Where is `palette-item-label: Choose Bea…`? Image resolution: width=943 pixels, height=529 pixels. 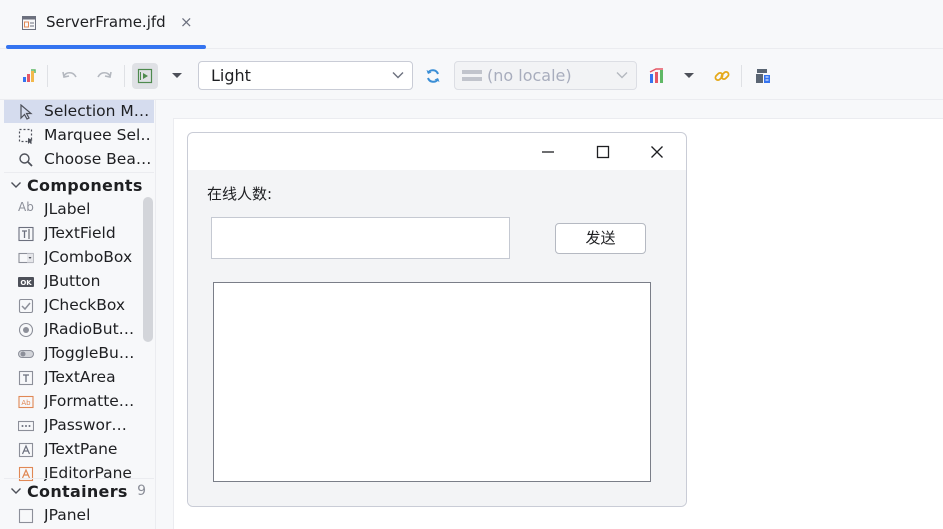
palette-item-label: Choose Bea… is located at coordinates (98, 159).